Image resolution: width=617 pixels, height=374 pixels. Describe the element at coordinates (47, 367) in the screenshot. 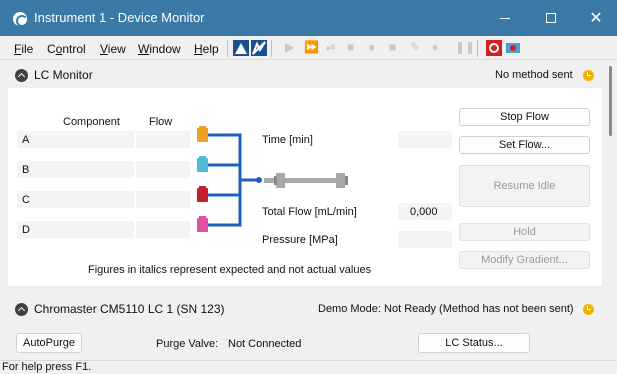

I see `status-text: For help press F1.` at that location.